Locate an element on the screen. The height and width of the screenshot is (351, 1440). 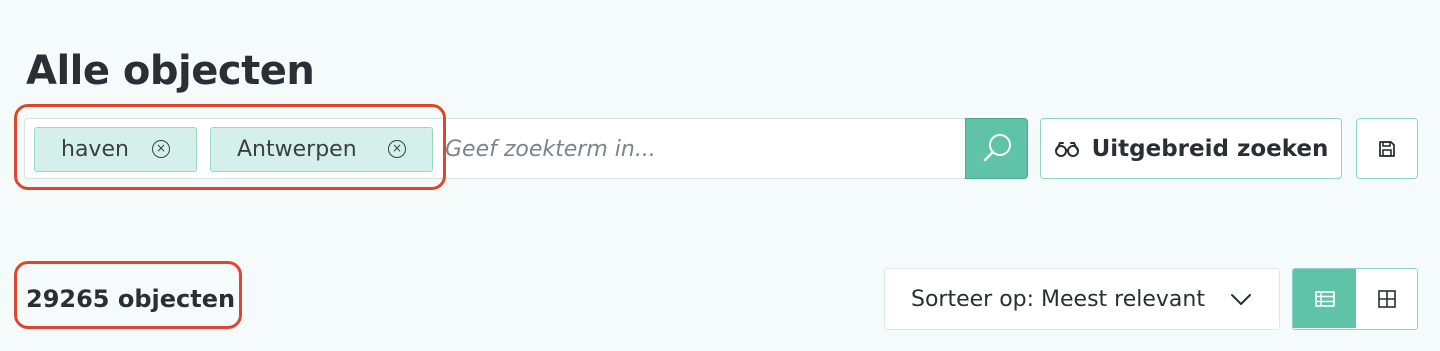
save-search-button is located at coordinates (1387, 148).